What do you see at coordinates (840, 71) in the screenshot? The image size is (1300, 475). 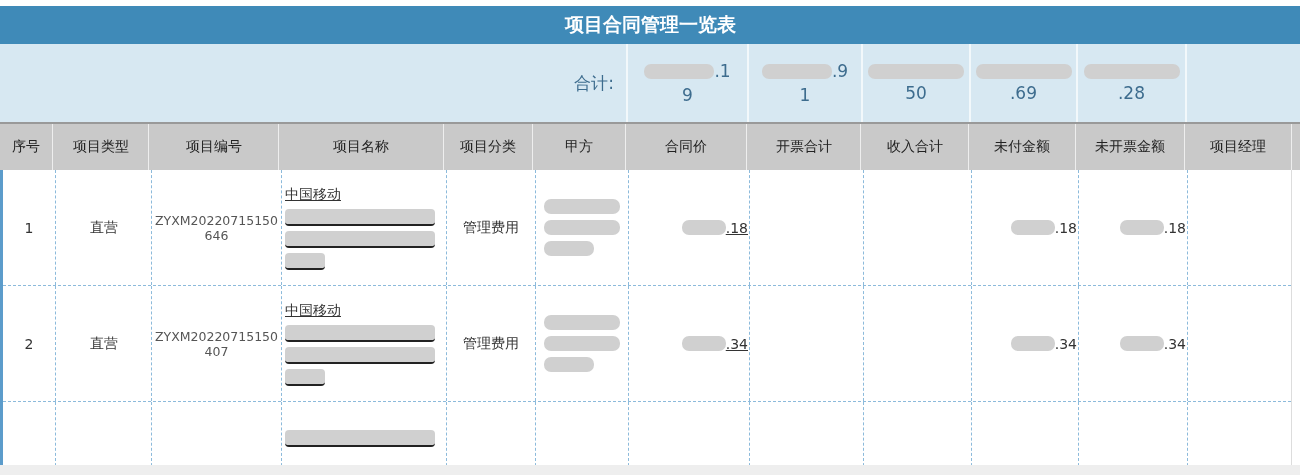 I see `total-value: .9` at bounding box center [840, 71].